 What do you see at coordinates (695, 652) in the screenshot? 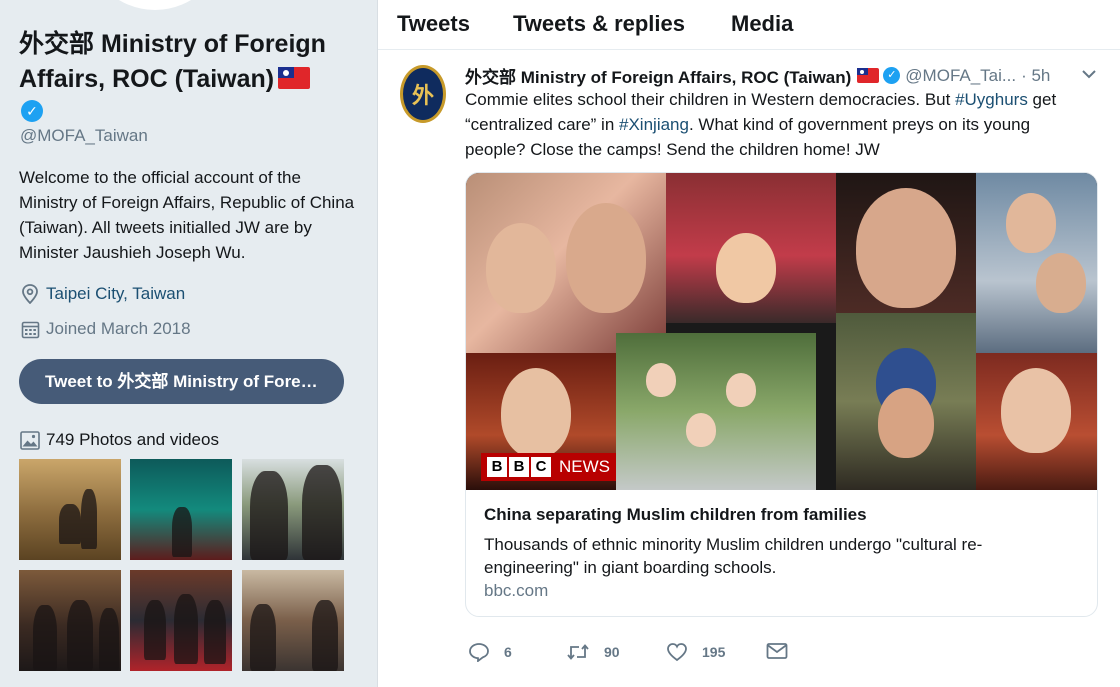
I see `like-button: 195` at bounding box center [695, 652].